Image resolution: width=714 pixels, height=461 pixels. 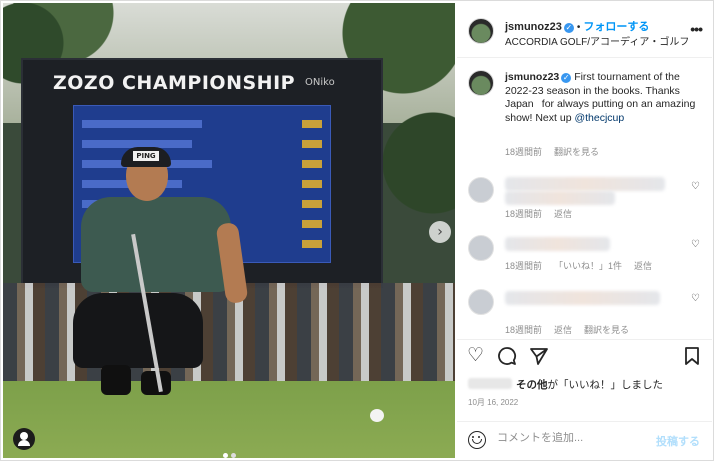 What do you see at coordinates (507, 358) in the screenshot?
I see `comment-bubble-icon` at bounding box center [507, 358].